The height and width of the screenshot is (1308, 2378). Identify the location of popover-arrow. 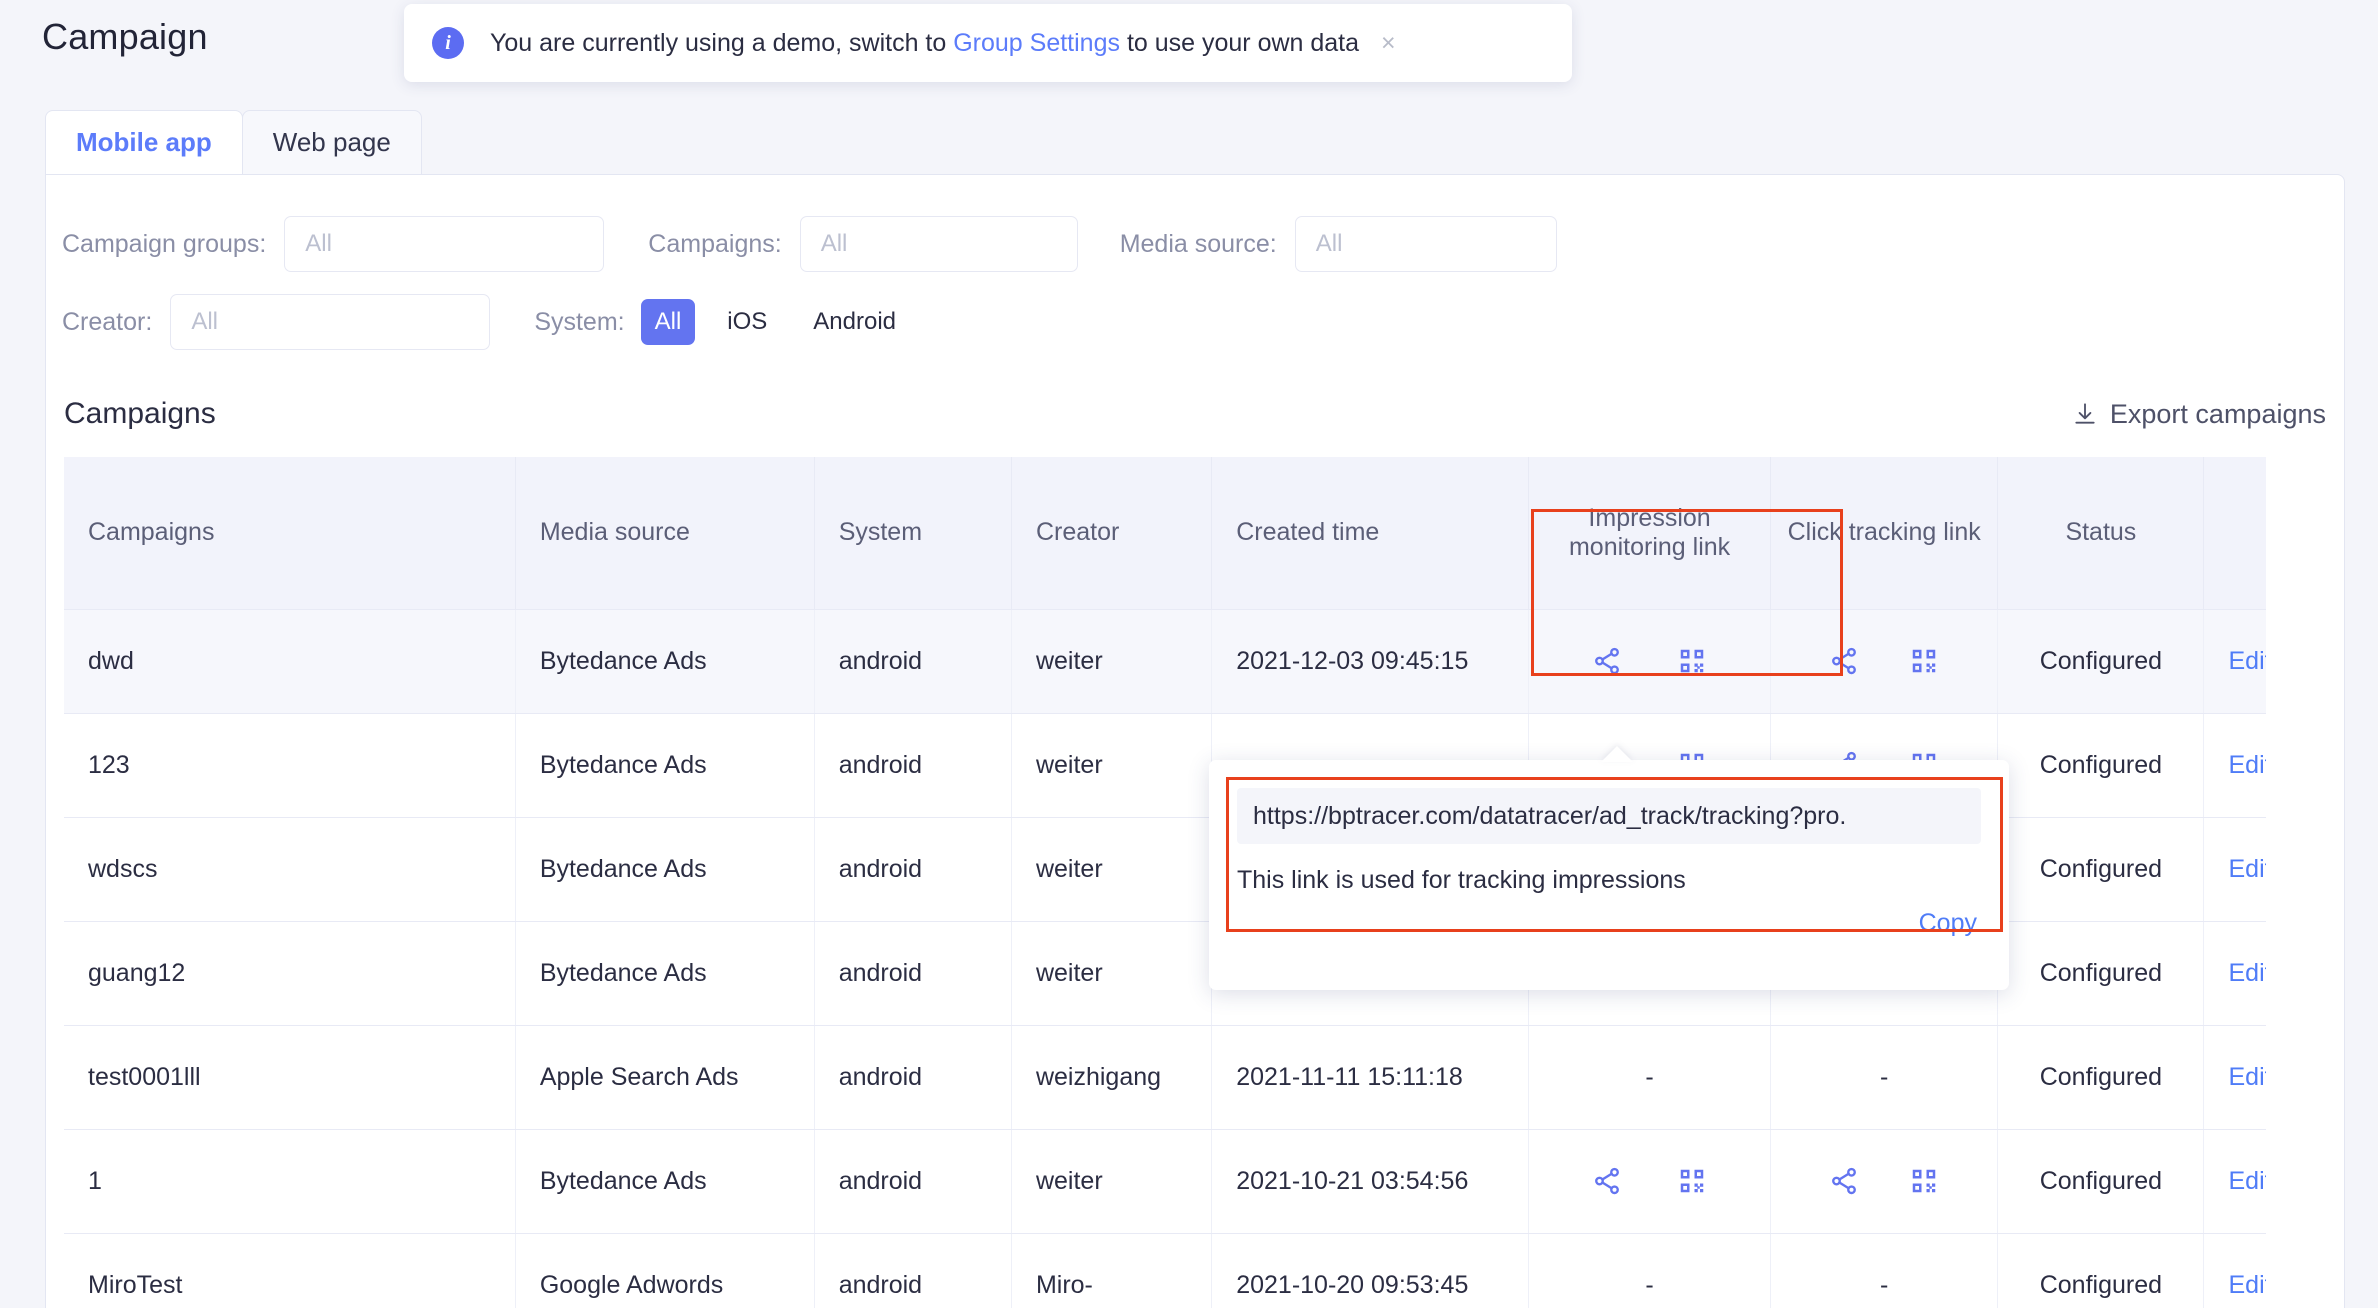
(1617, 754).